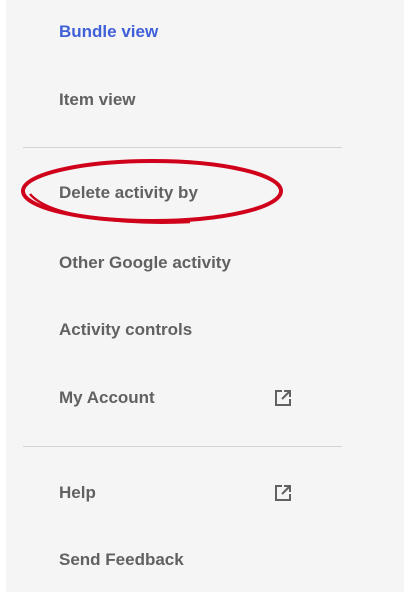  Describe the element at coordinates (194, 100) in the screenshot. I see `menu-item-item-view: Item view` at that location.